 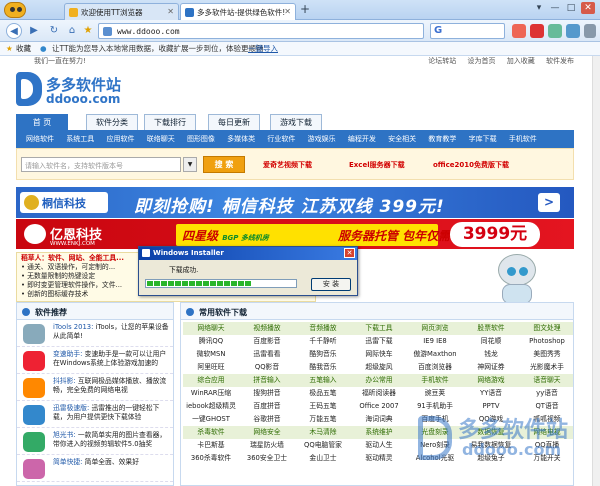 I want to click on software-link: 王码五笔, so click(x=323, y=406).